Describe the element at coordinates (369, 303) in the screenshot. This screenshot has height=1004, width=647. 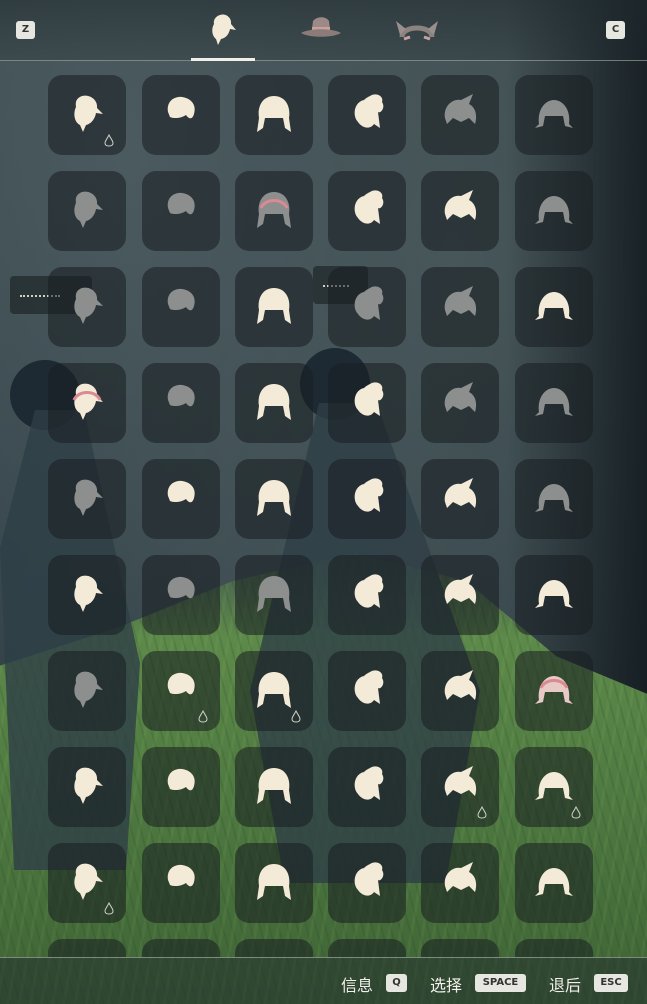
I see `bob-bangs-hair-icon` at that location.